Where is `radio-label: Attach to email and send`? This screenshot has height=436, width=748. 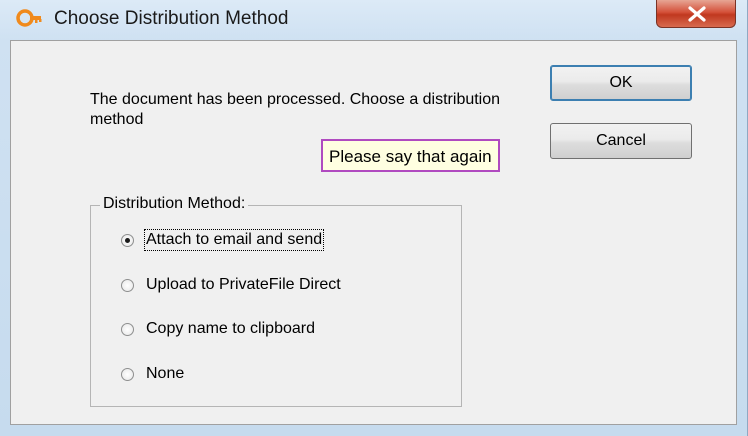 radio-label: Attach to email and send is located at coordinates (234, 240).